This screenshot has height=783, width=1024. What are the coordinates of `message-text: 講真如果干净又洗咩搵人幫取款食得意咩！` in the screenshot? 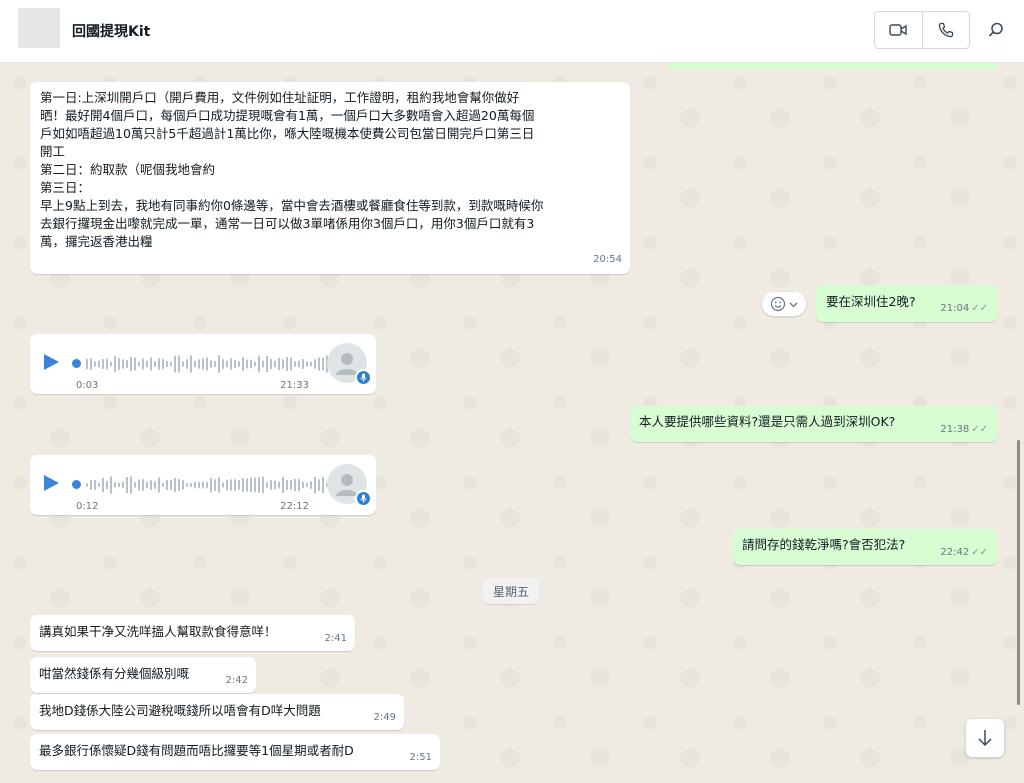 It's located at (158, 631).